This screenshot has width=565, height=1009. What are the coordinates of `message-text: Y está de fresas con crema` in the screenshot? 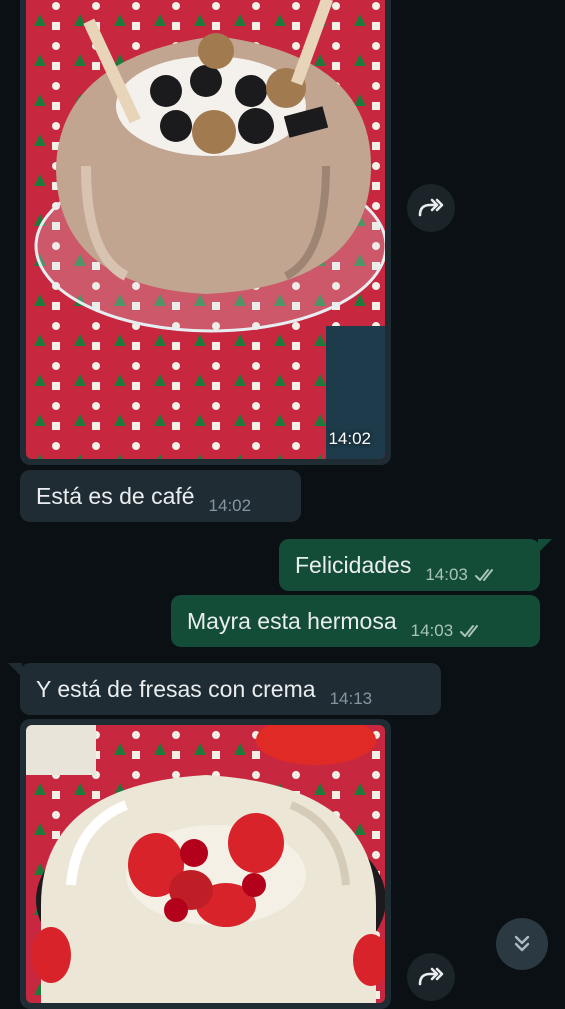 It's located at (176, 688).